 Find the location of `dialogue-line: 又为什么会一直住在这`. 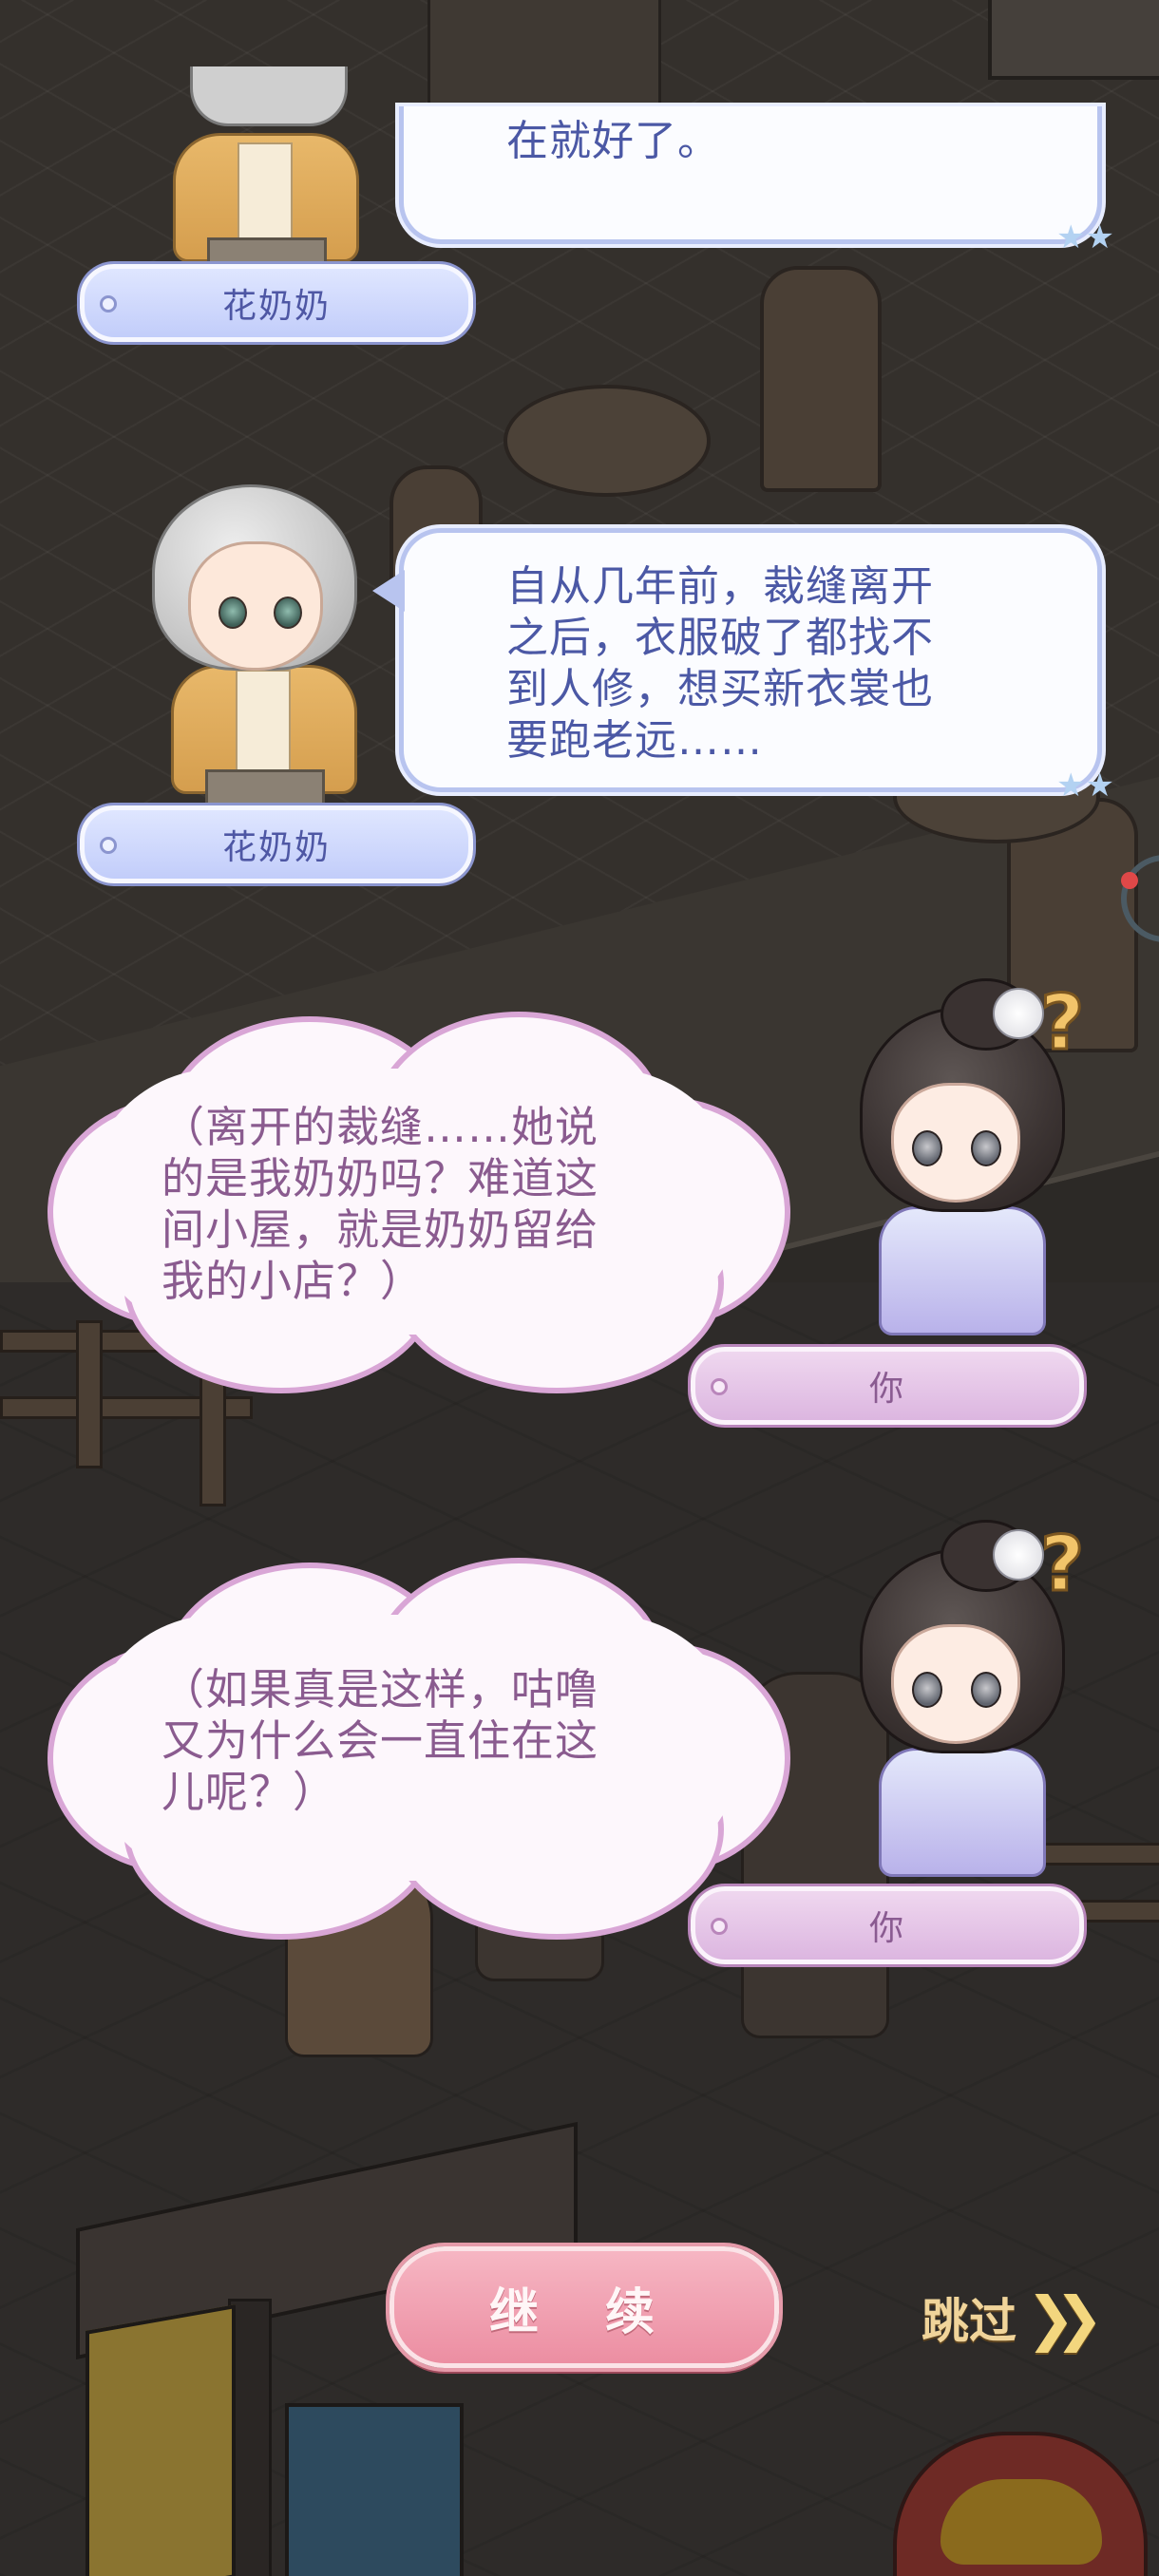

dialogue-line: 又为什么会一直住在这 is located at coordinates (380, 1740).